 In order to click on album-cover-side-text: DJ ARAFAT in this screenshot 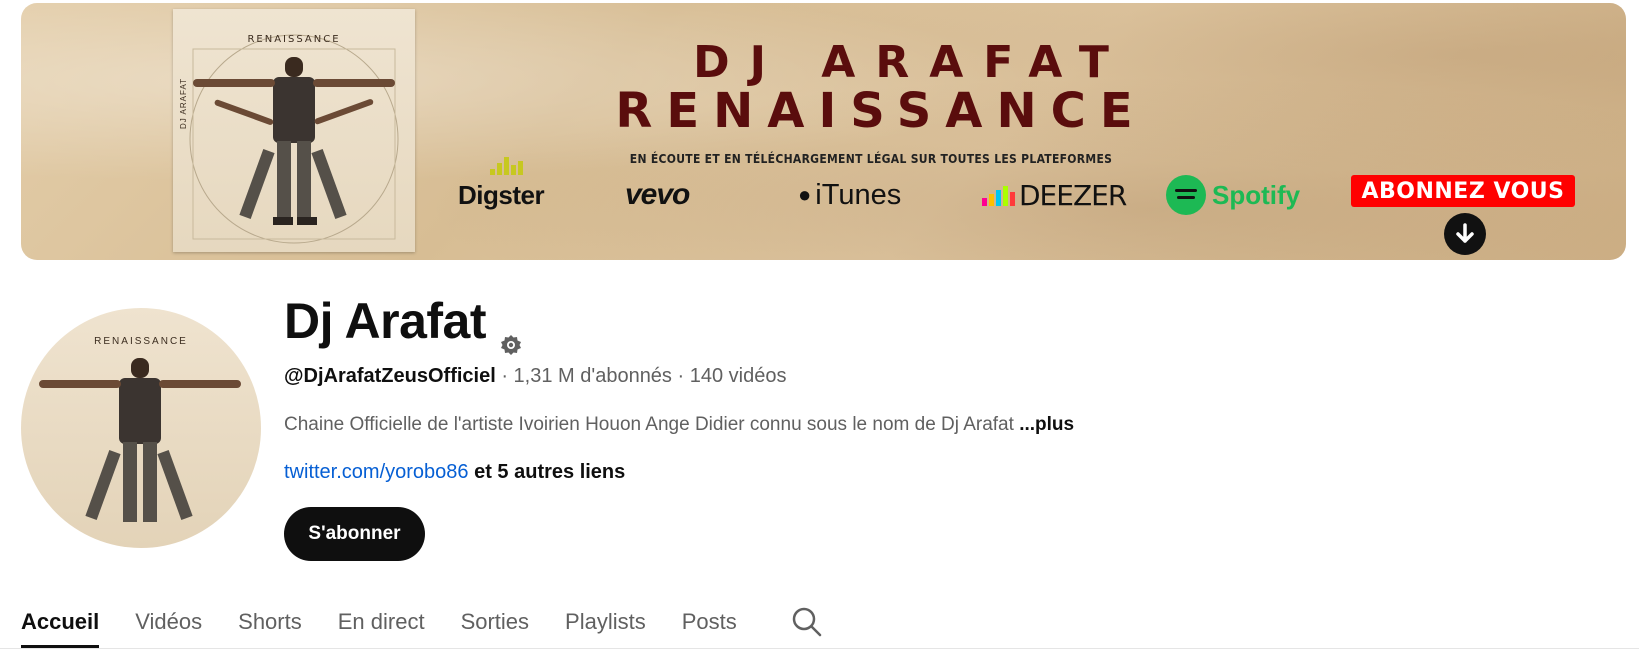, I will do `click(183, 103)`.